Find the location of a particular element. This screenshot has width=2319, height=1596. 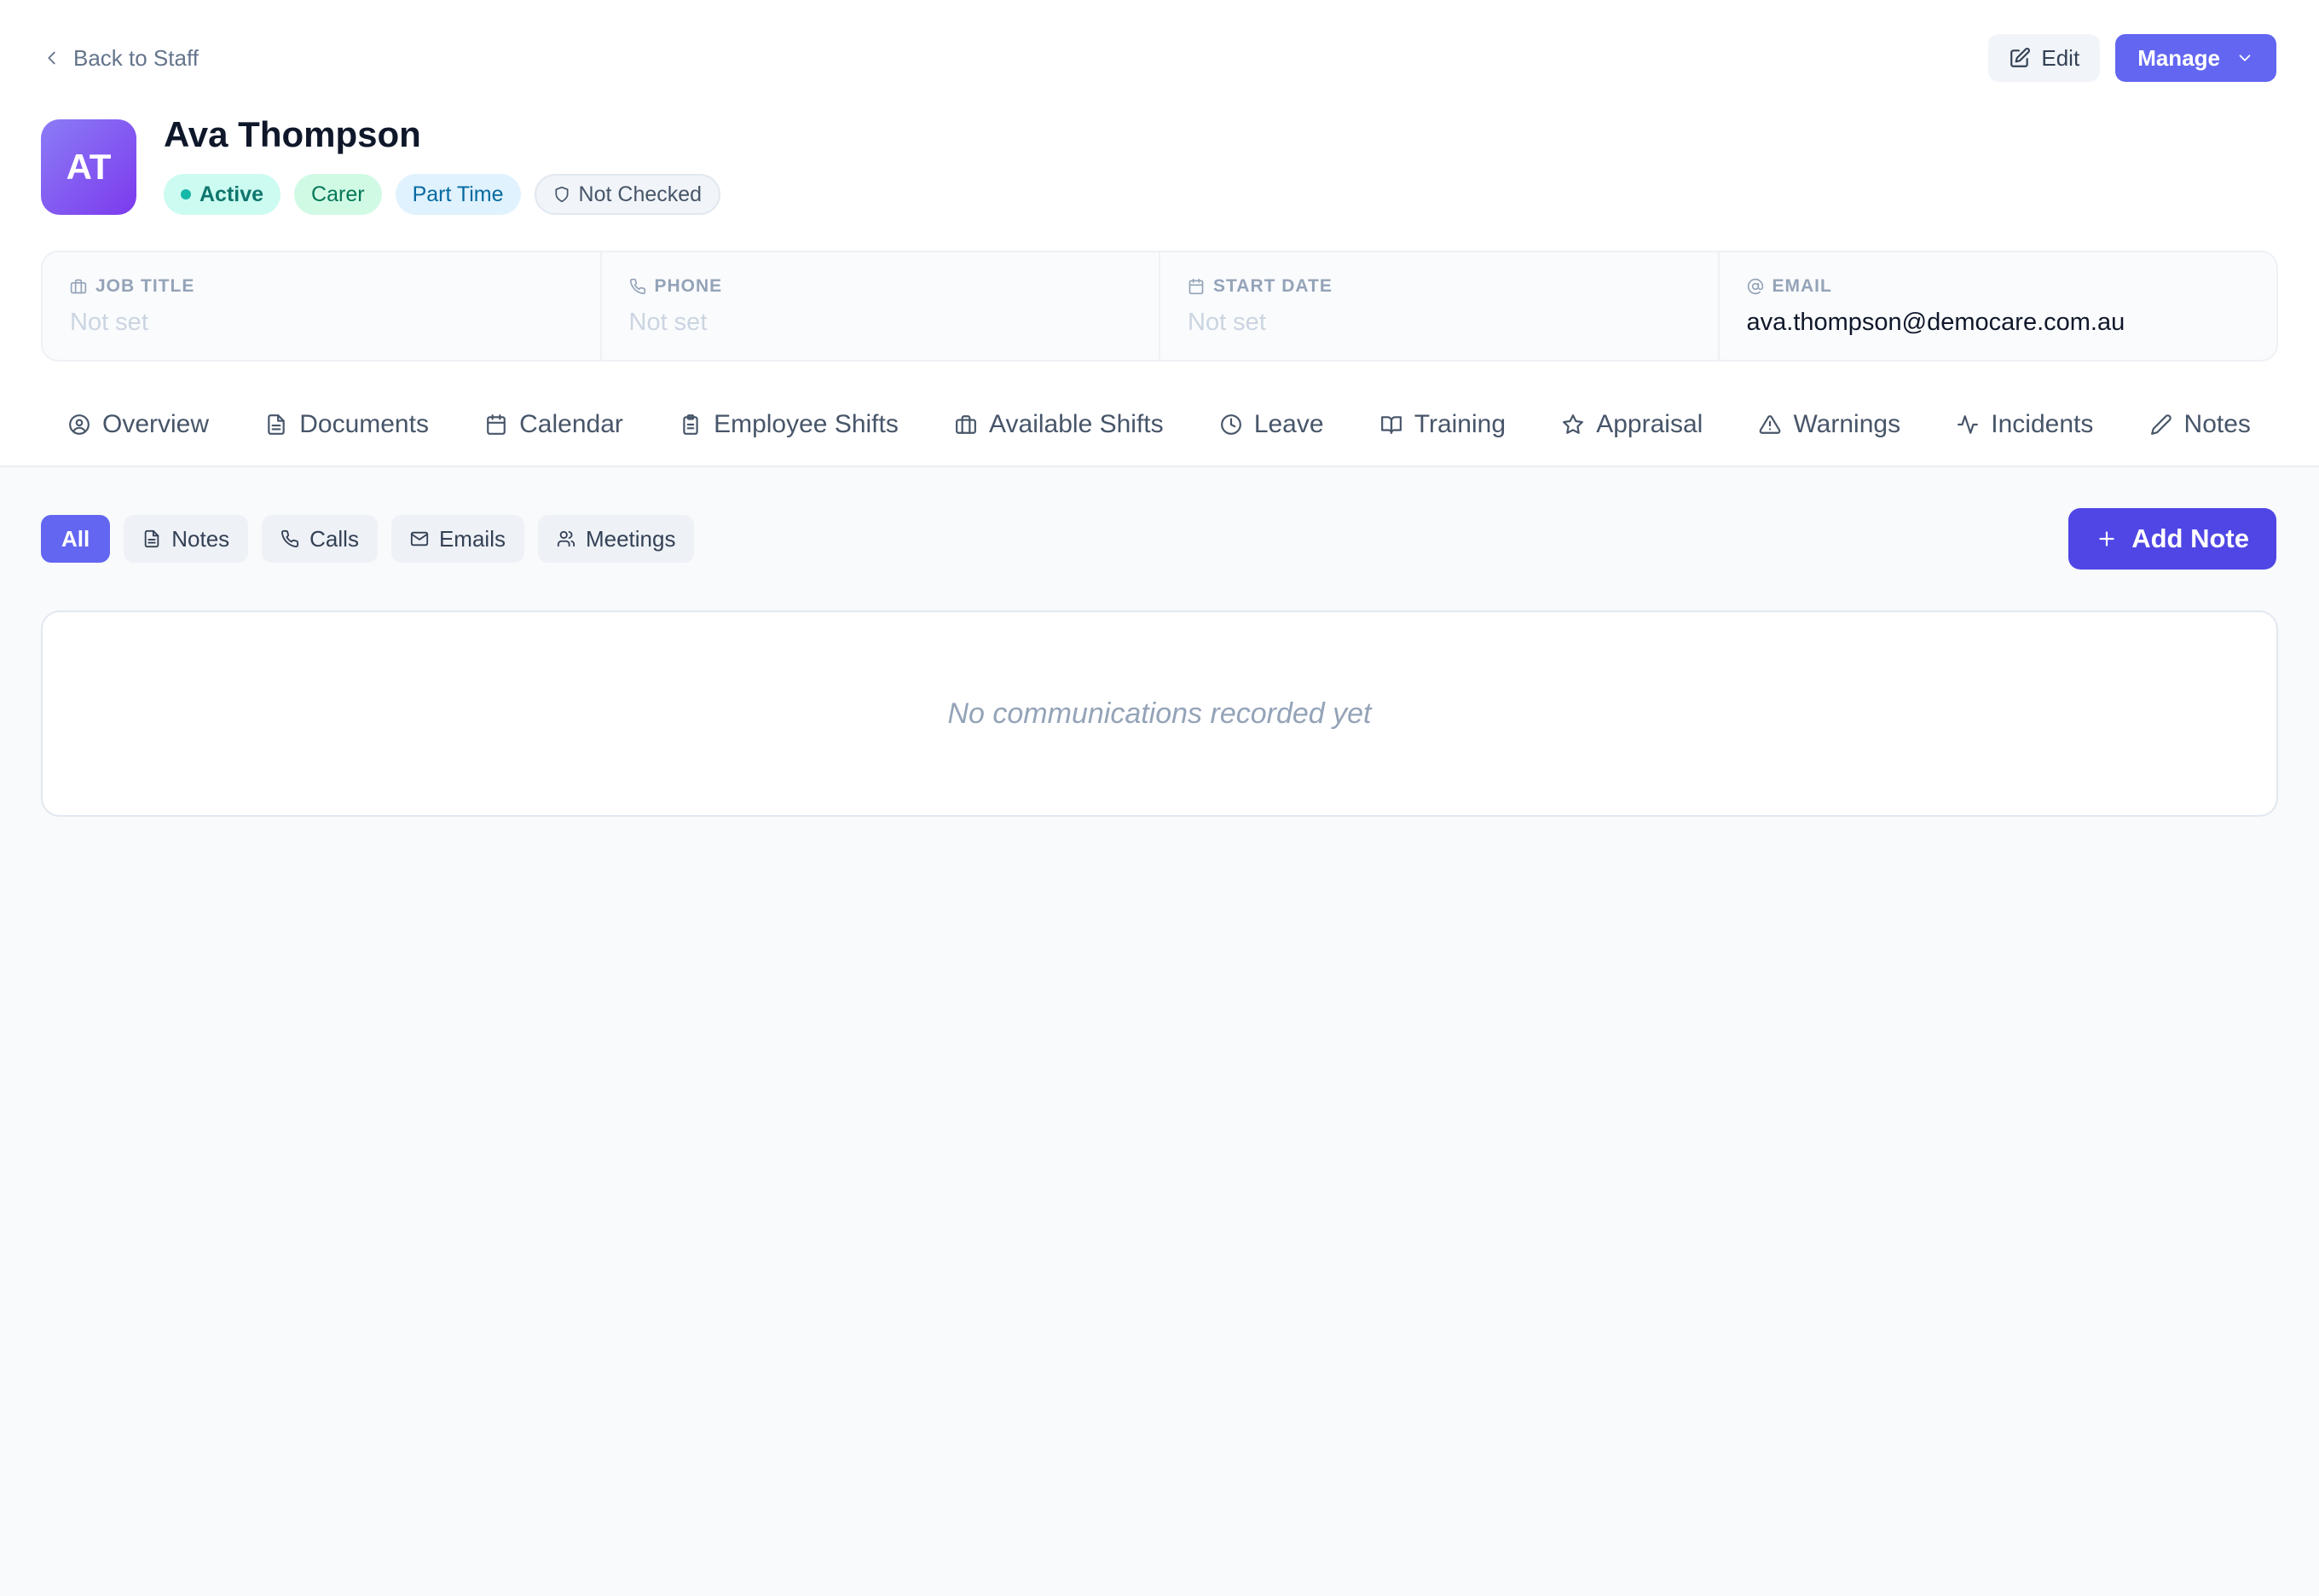

tab-notes: Notes is located at coordinates (2200, 424).